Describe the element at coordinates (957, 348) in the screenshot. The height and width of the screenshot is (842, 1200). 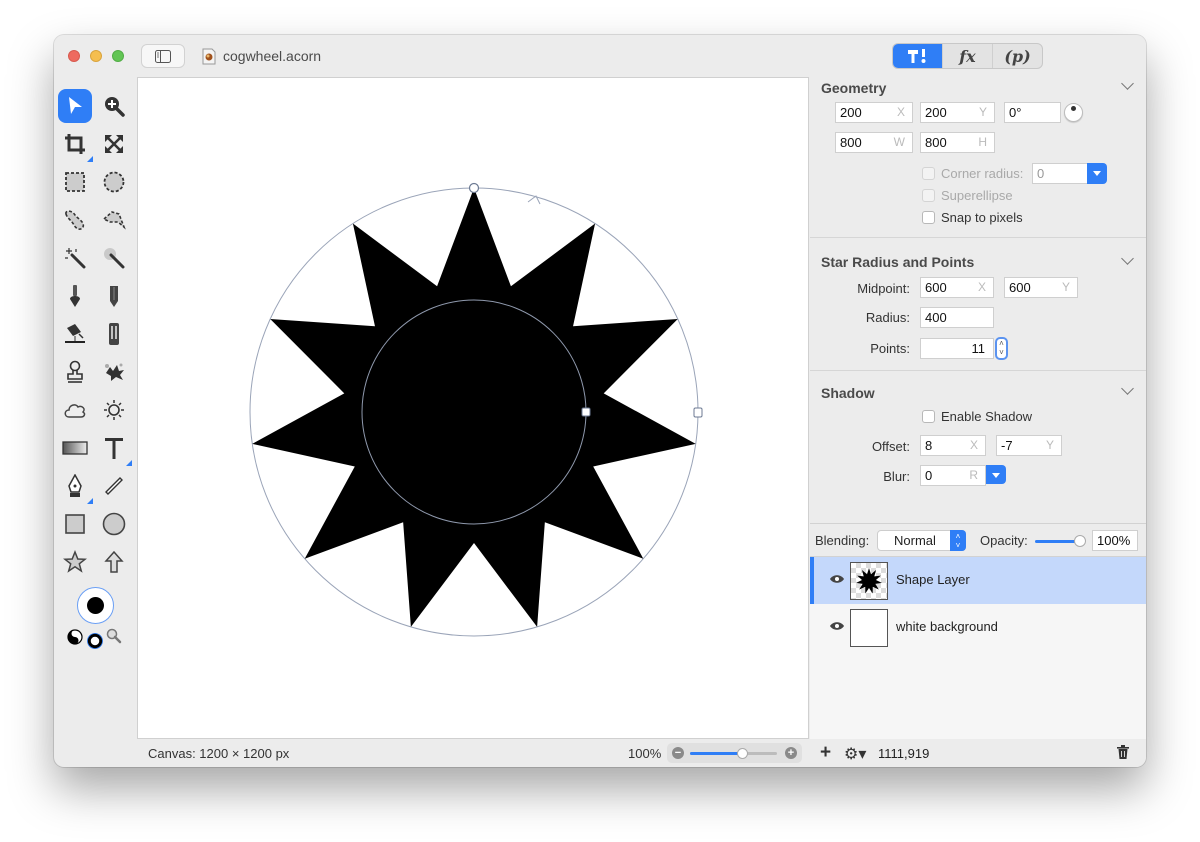
I see `points-field: 11` at that location.